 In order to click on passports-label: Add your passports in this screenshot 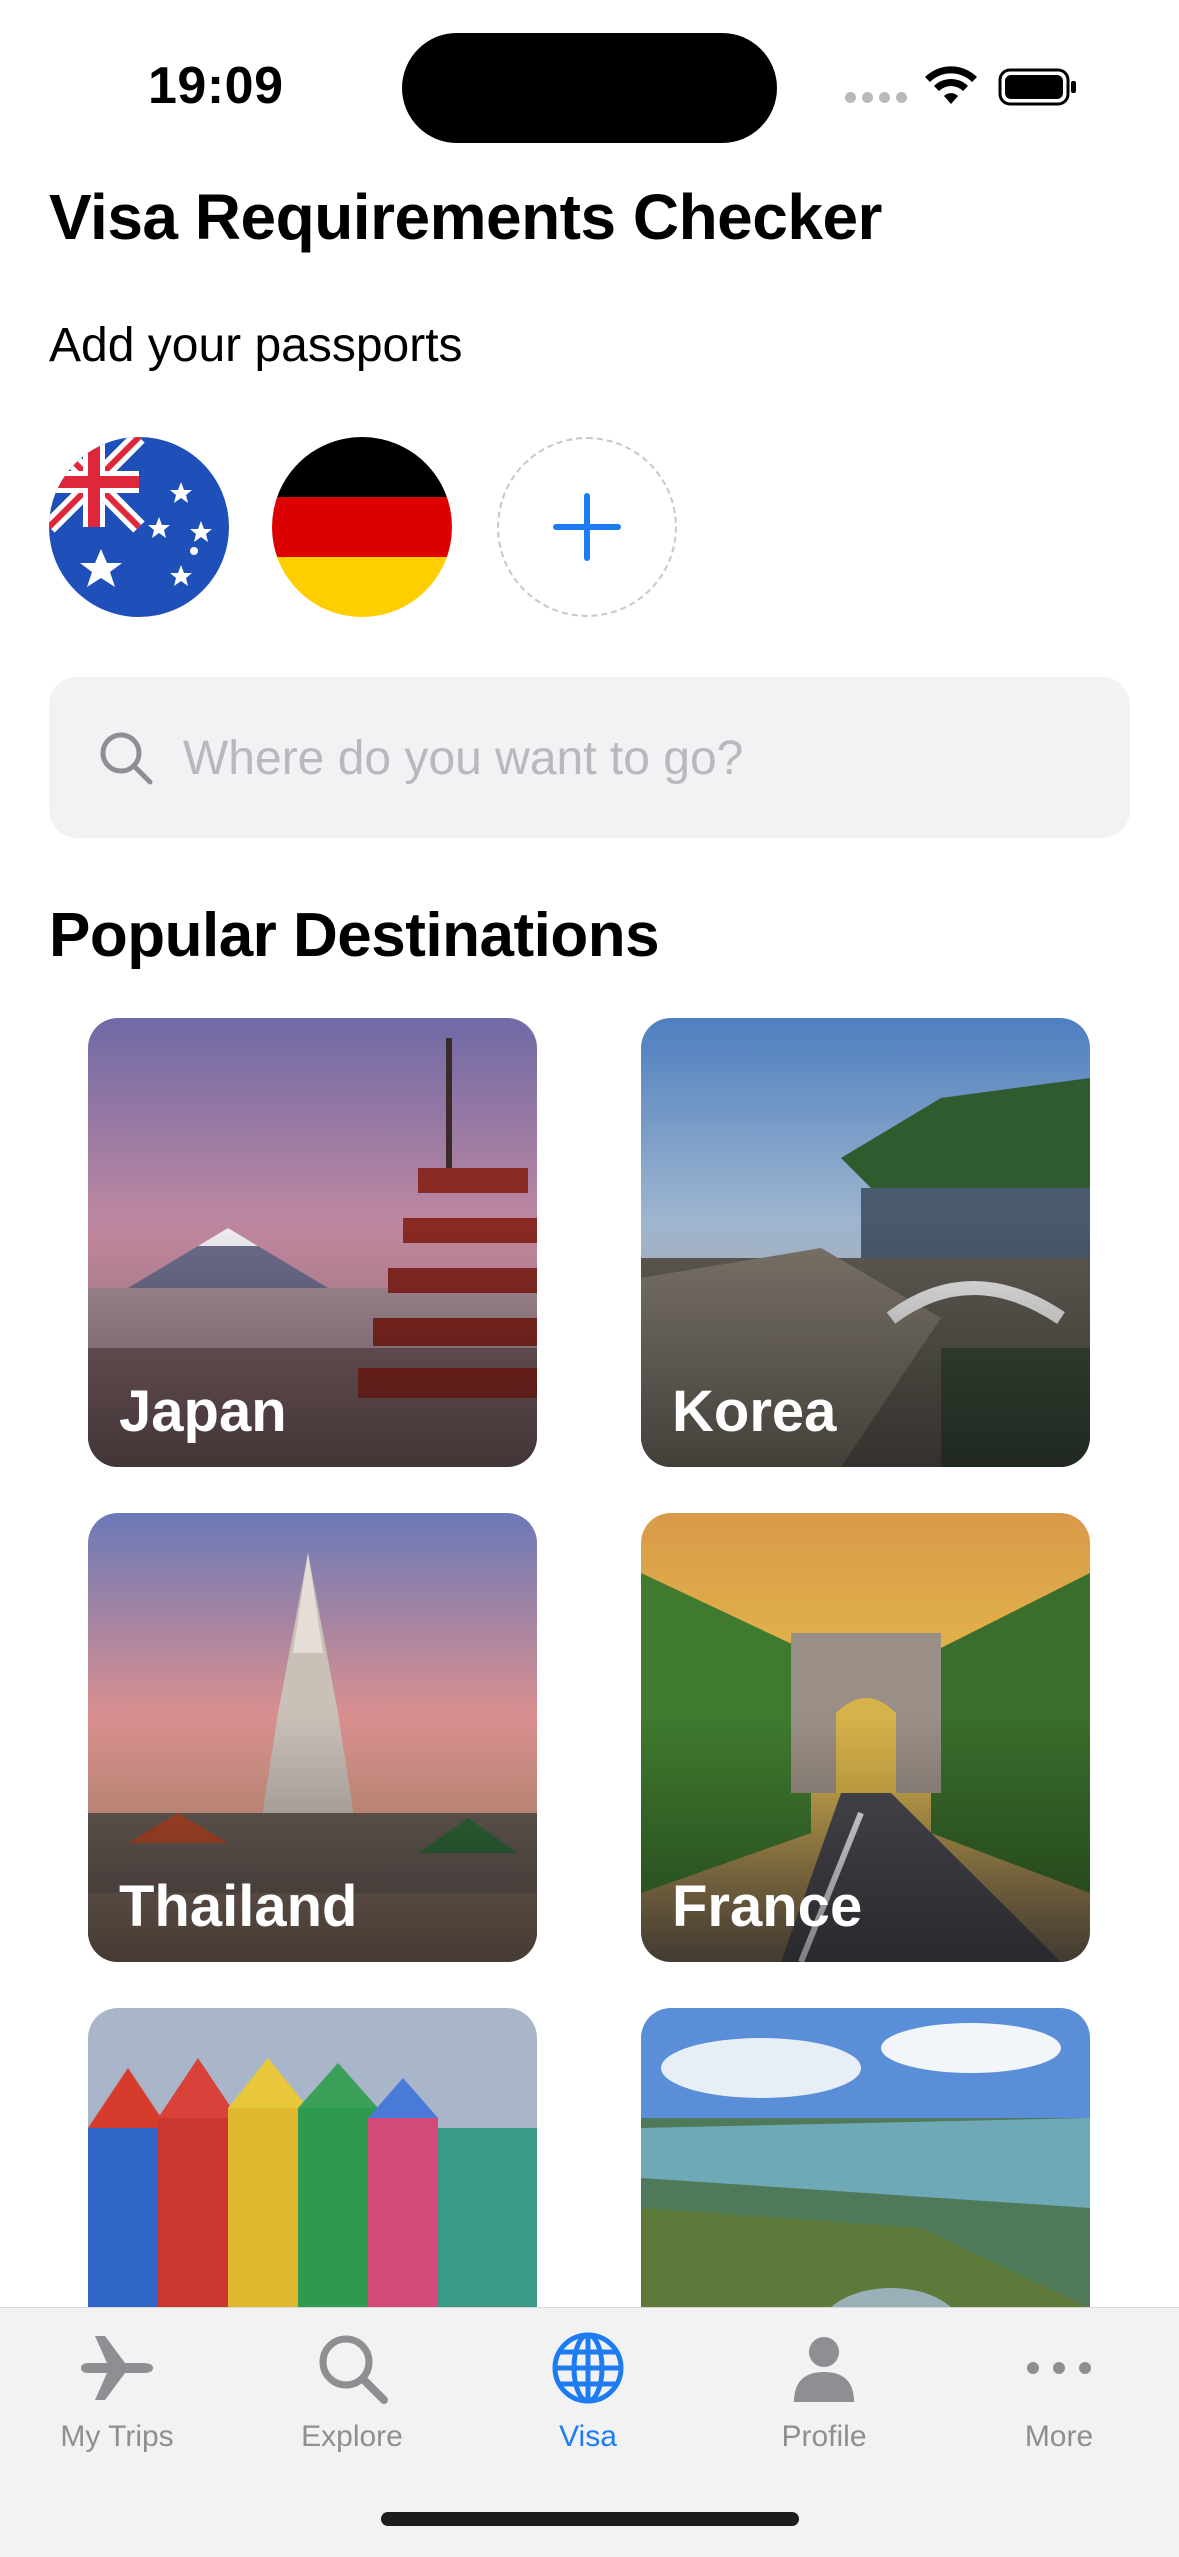, I will do `click(256, 345)`.